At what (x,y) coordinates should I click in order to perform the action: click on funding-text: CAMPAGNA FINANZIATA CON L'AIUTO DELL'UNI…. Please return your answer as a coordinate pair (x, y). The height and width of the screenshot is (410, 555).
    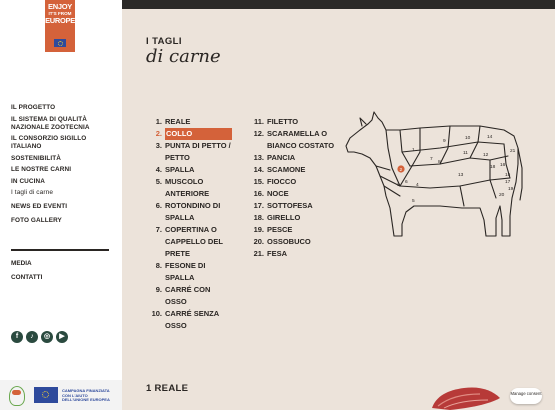
    Looking at the image, I should click on (86, 395).